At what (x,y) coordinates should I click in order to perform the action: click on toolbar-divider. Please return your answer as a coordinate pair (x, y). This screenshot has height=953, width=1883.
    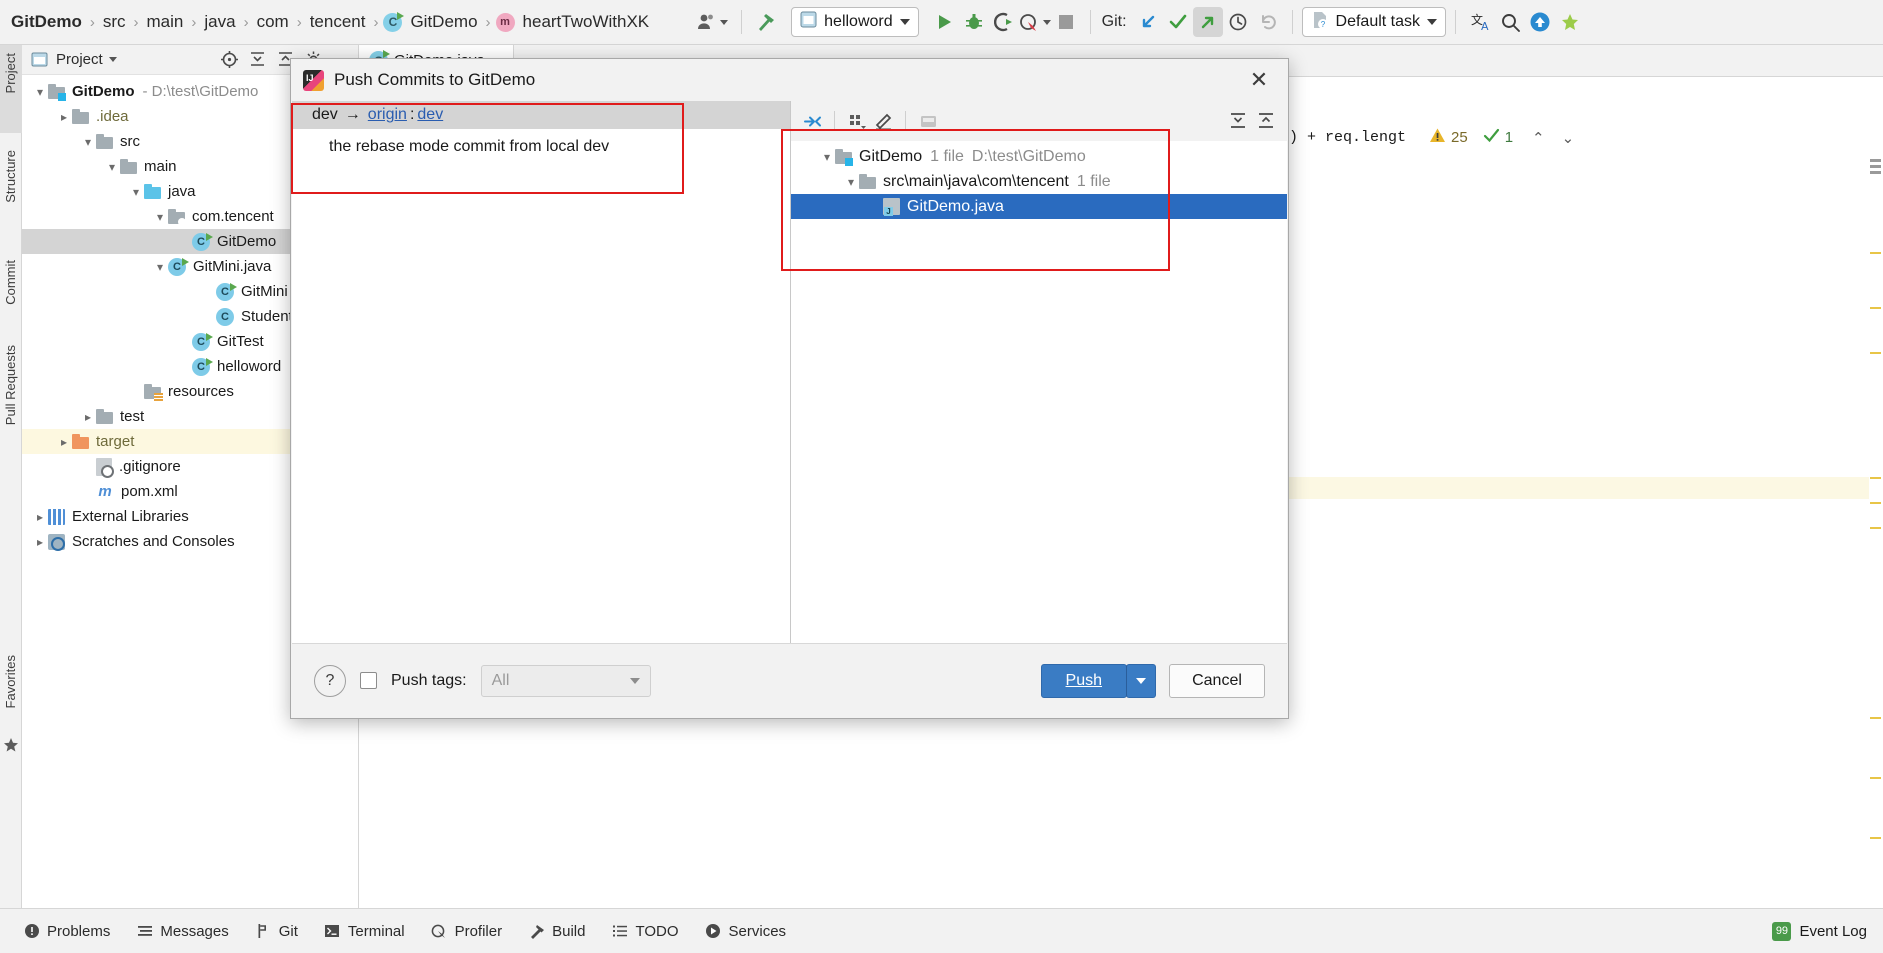
    Looking at the image, I should click on (1090, 22).